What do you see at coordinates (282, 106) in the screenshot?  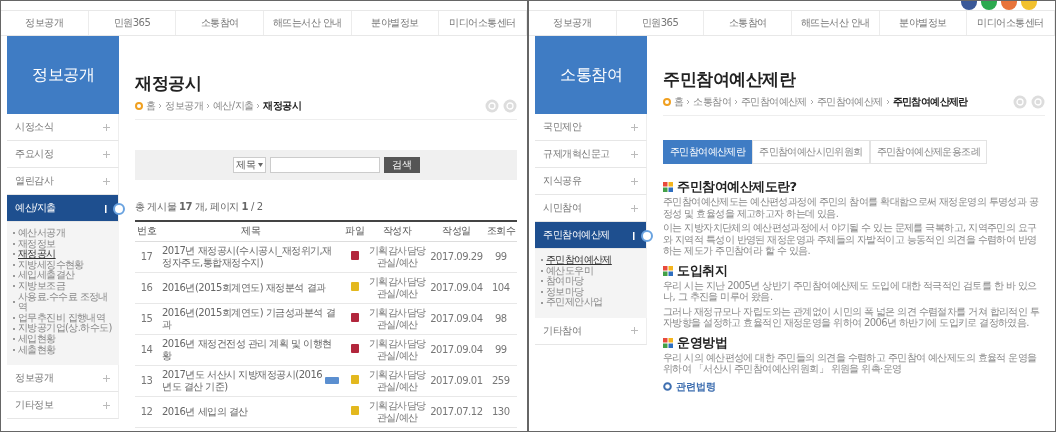 I see `breadcrumb-link: 재정공시` at bounding box center [282, 106].